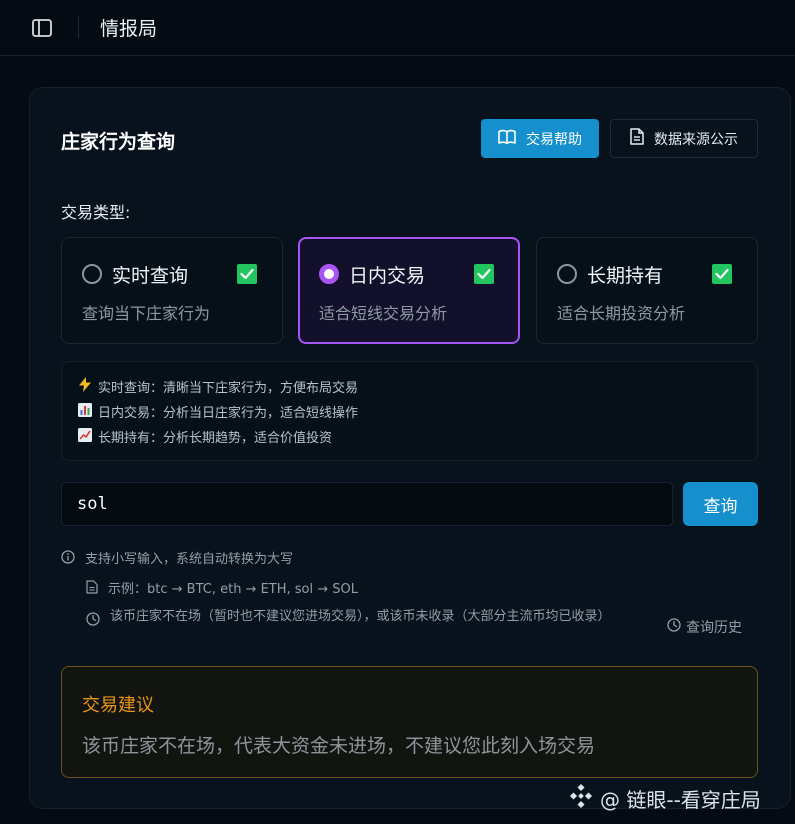  I want to click on topbar-divider, so click(78, 27).